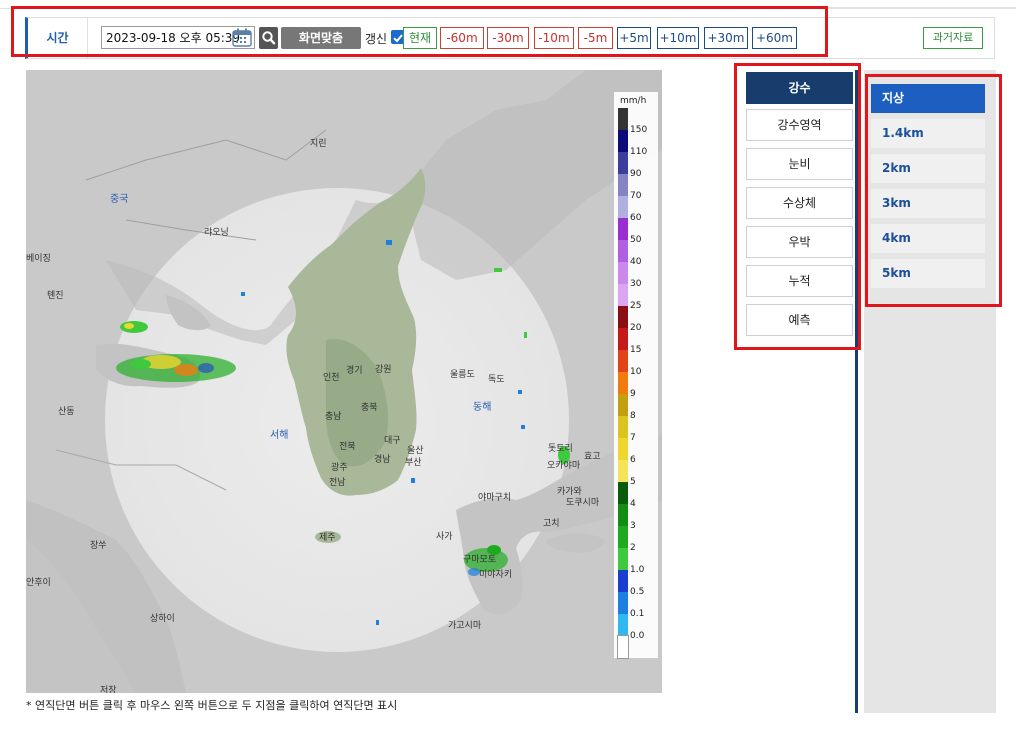 The width and height of the screenshot is (1016, 733). I want to click on legend-value-label: 2, so click(633, 548).